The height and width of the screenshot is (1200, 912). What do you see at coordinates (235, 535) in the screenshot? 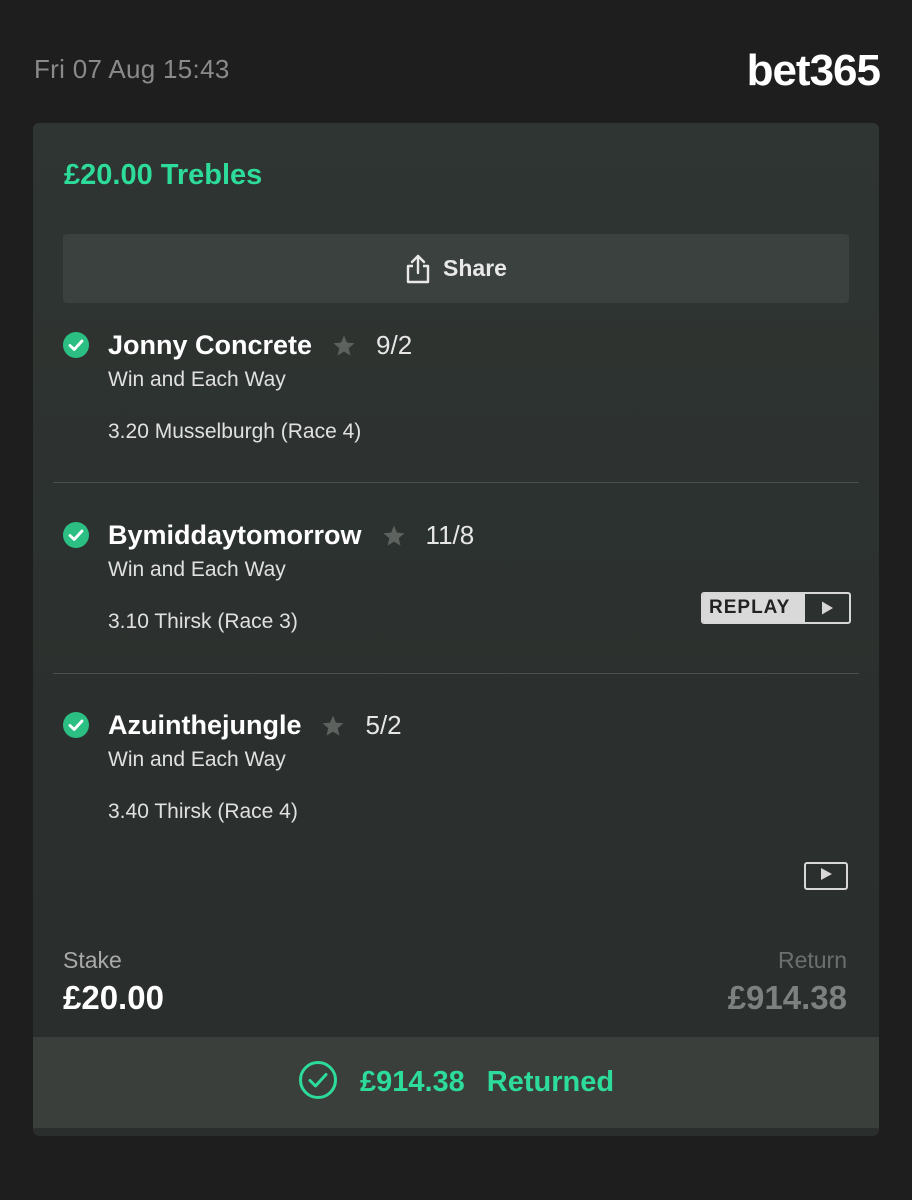
I see `selection-name: Bymiddaytomorrow` at bounding box center [235, 535].